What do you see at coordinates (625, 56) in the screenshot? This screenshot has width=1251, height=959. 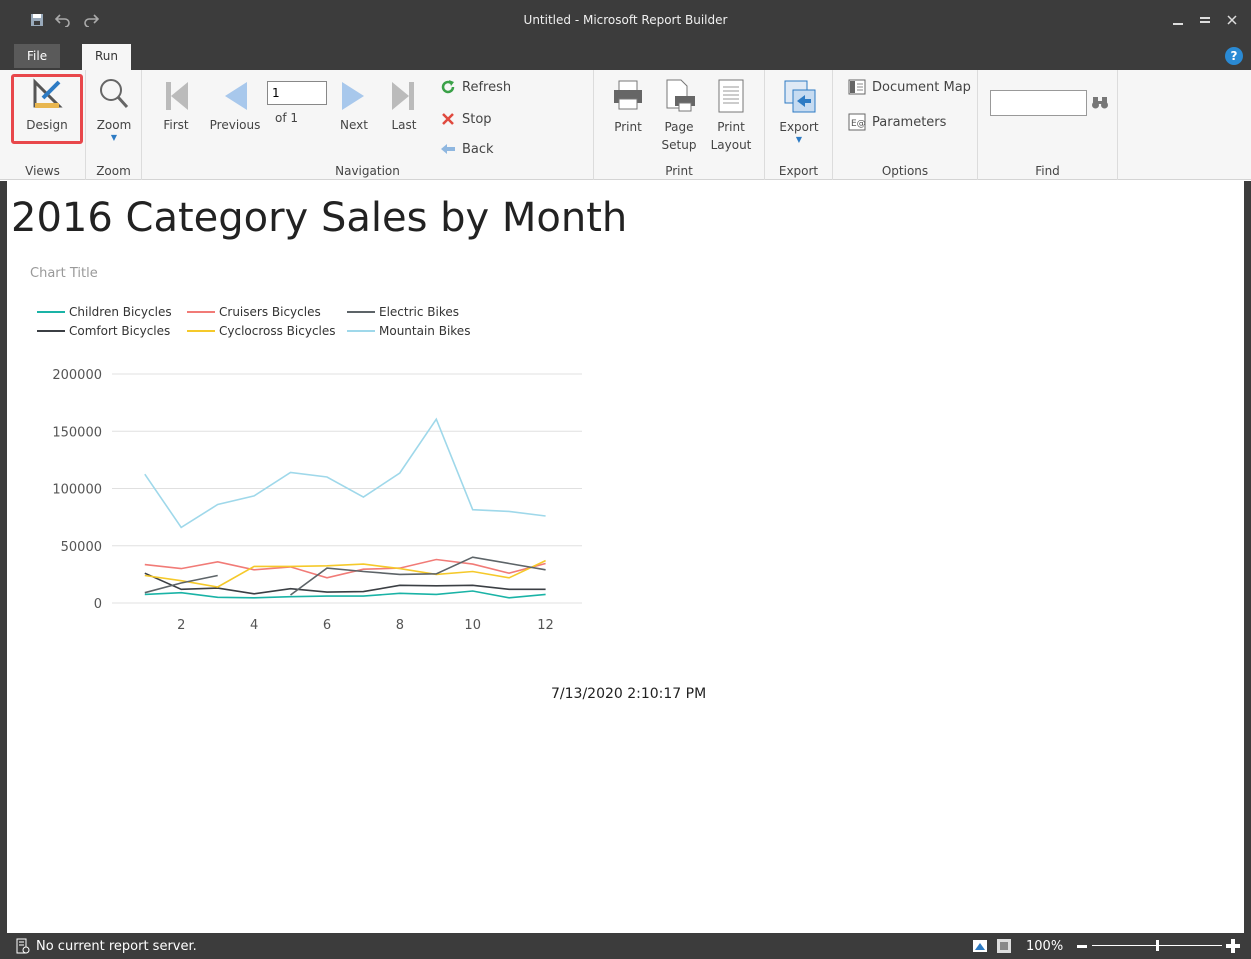 I see `ribbon-tabs: File Run ?` at bounding box center [625, 56].